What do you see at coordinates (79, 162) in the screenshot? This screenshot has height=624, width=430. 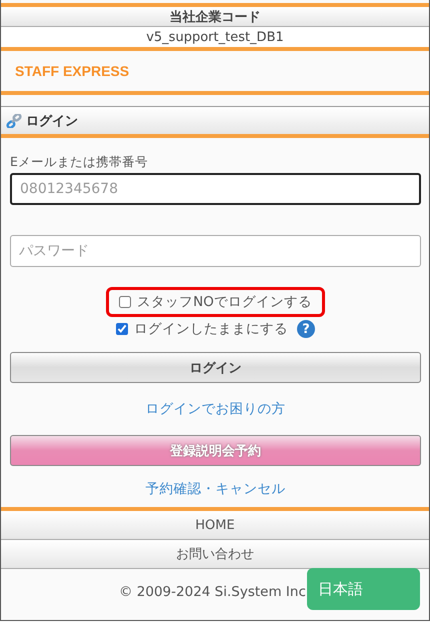 I see `email-label: Eメールまたは携帯番号` at bounding box center [79, 162].